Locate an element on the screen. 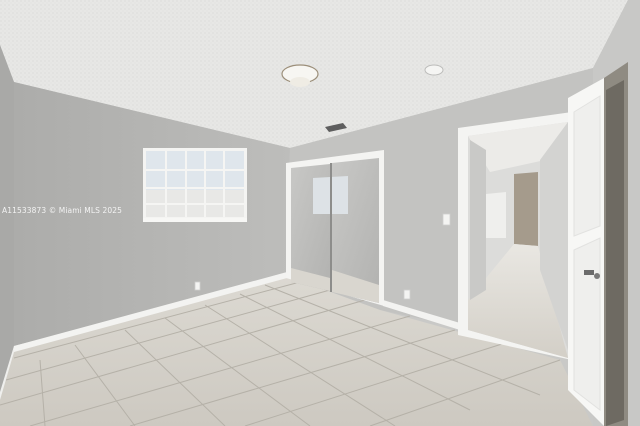  outlet-back is located at coordinates (407, 294).